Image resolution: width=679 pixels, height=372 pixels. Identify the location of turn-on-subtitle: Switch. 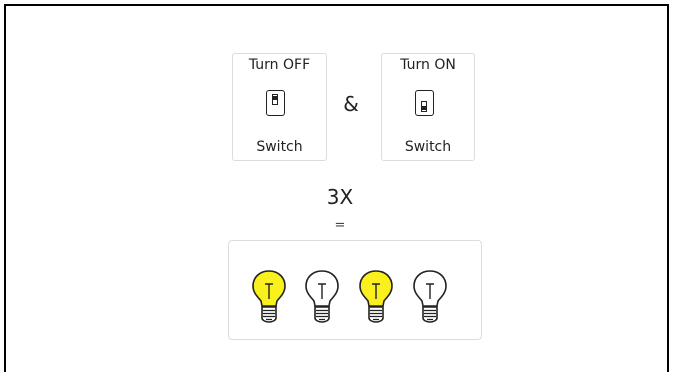
(428, 147).